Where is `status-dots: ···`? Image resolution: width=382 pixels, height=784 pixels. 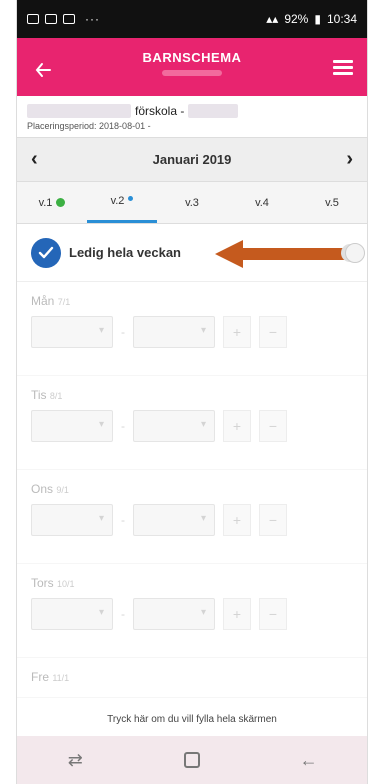 status-dots: ··· is located at coordinates (92, 19).